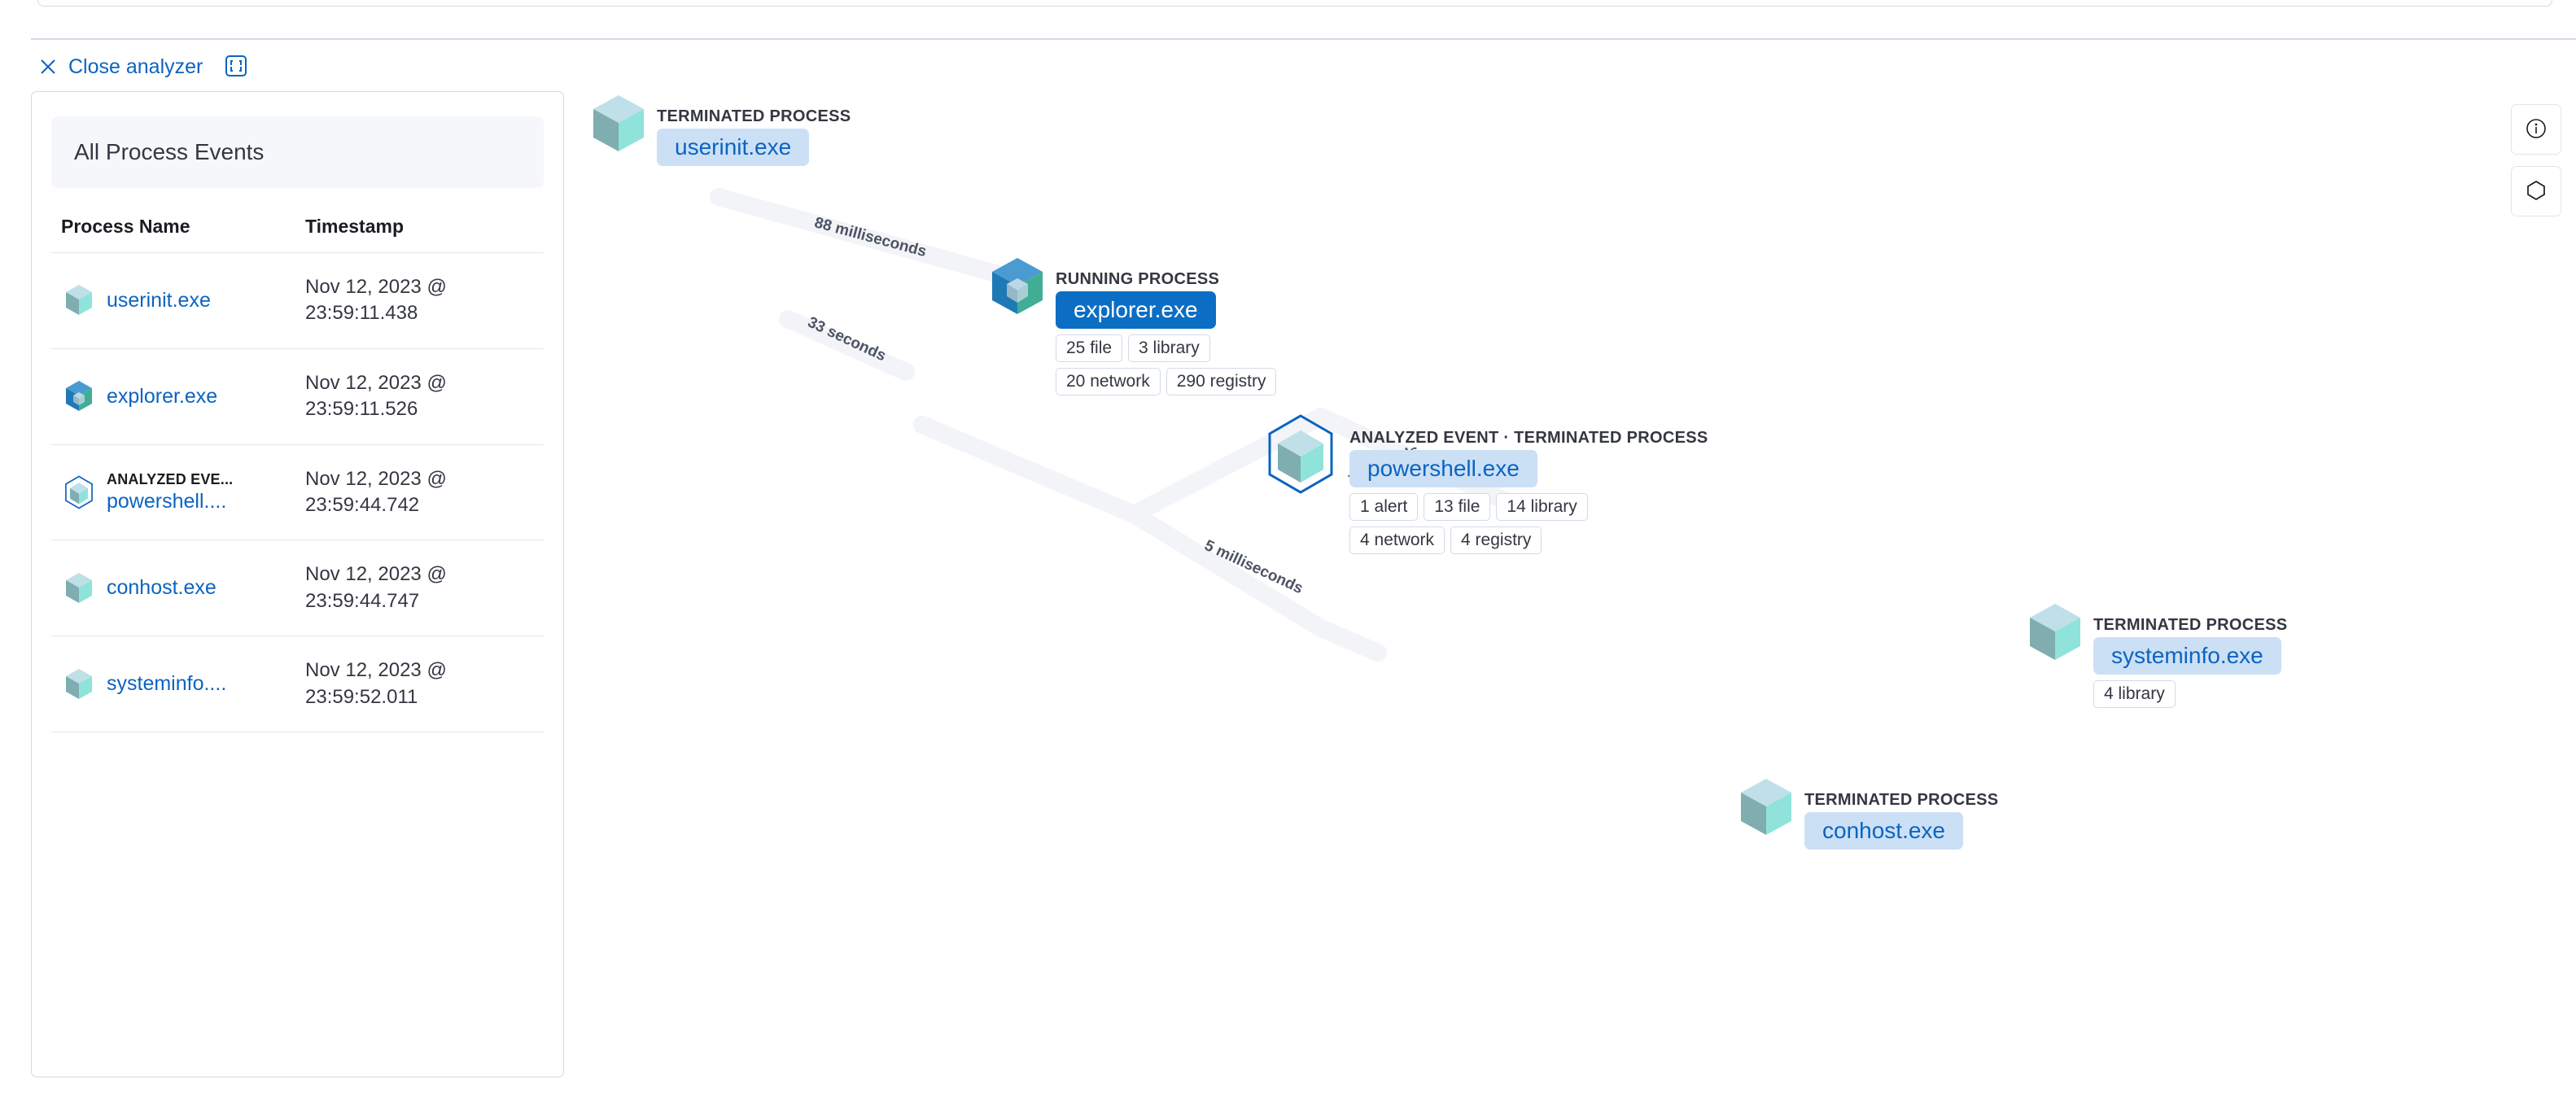  I want to click on info-icon, so click(2536, 129).